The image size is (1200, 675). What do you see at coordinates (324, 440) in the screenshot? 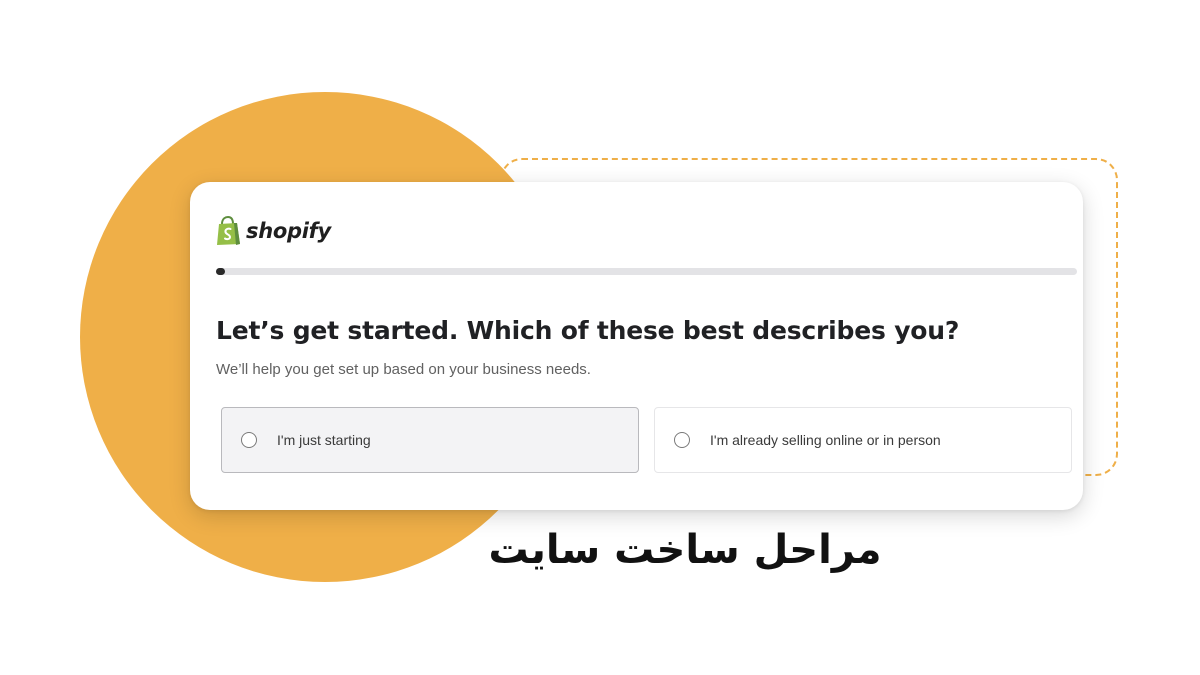
I see `option-label-just-starting: I'm just starting` at bounding box center [324, 440].